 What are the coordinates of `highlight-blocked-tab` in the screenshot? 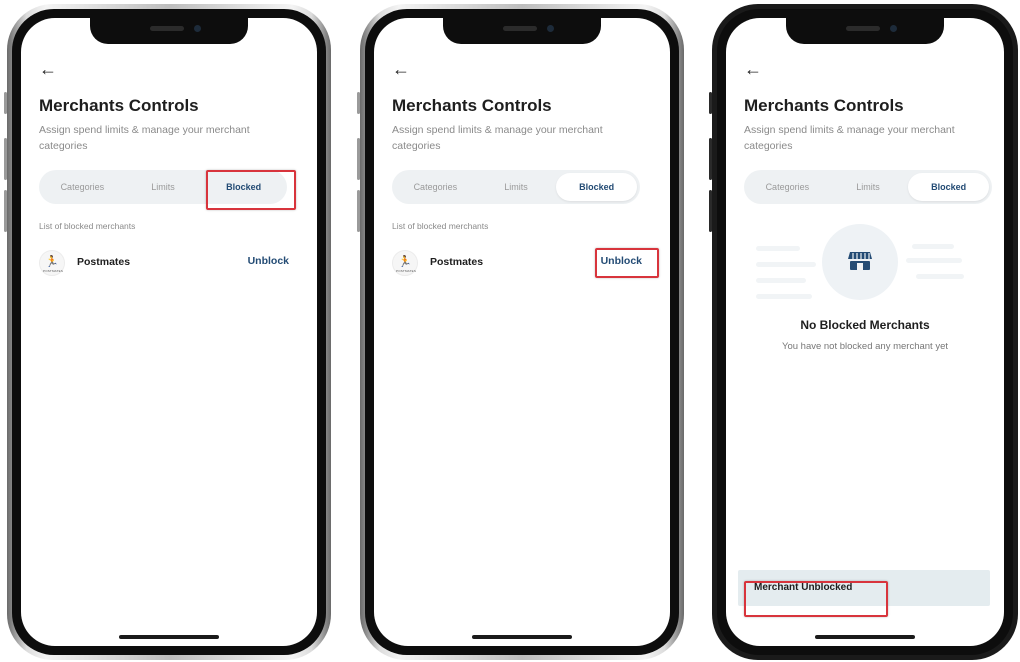 It's located at (251, 190).